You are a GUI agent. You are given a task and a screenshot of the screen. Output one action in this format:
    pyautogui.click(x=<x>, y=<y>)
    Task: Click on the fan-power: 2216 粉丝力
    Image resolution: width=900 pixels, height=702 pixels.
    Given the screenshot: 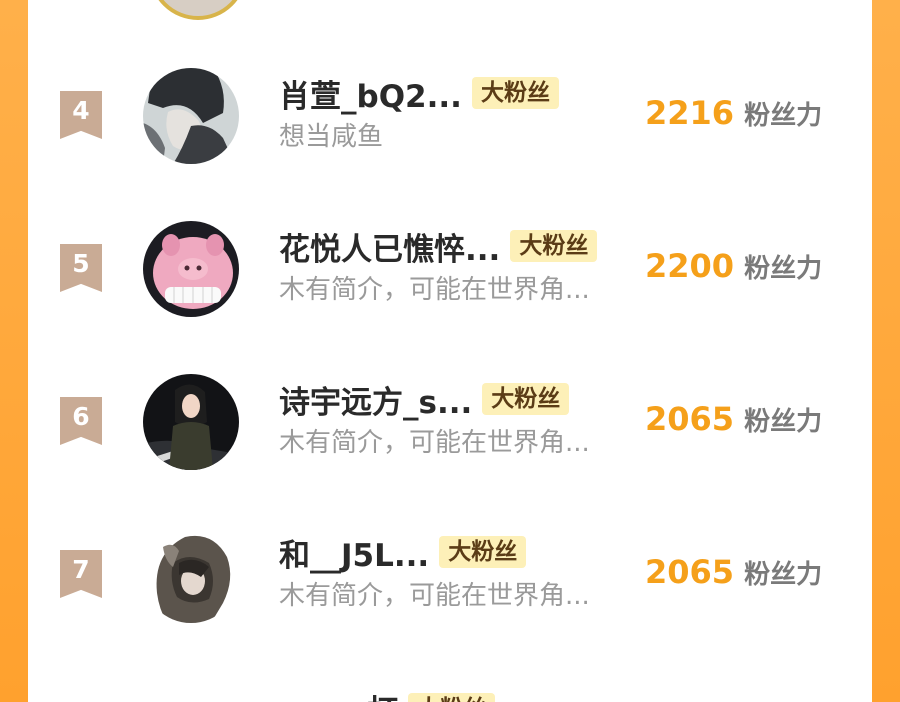 What is the action you would take?
    pyautogui.click(x=733, y=113)
    